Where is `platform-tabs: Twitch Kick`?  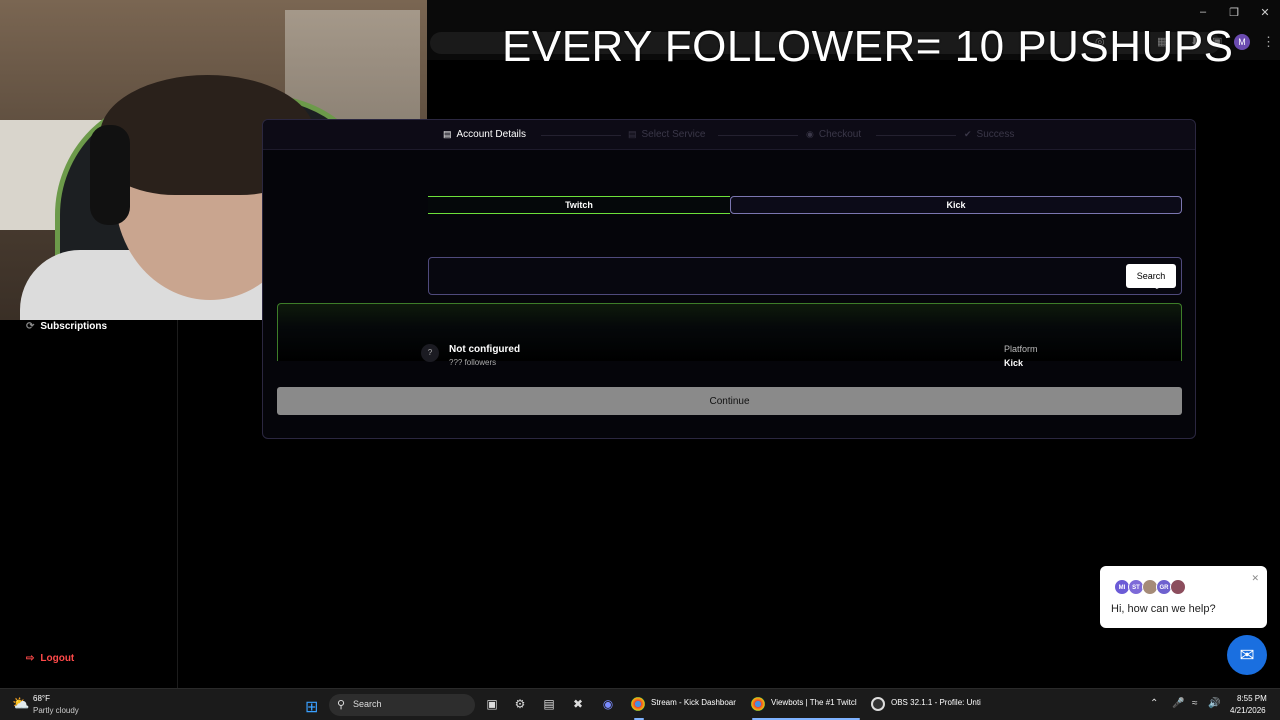
platform-tabs: Twitch Kick is located at coordinates (805, 205).